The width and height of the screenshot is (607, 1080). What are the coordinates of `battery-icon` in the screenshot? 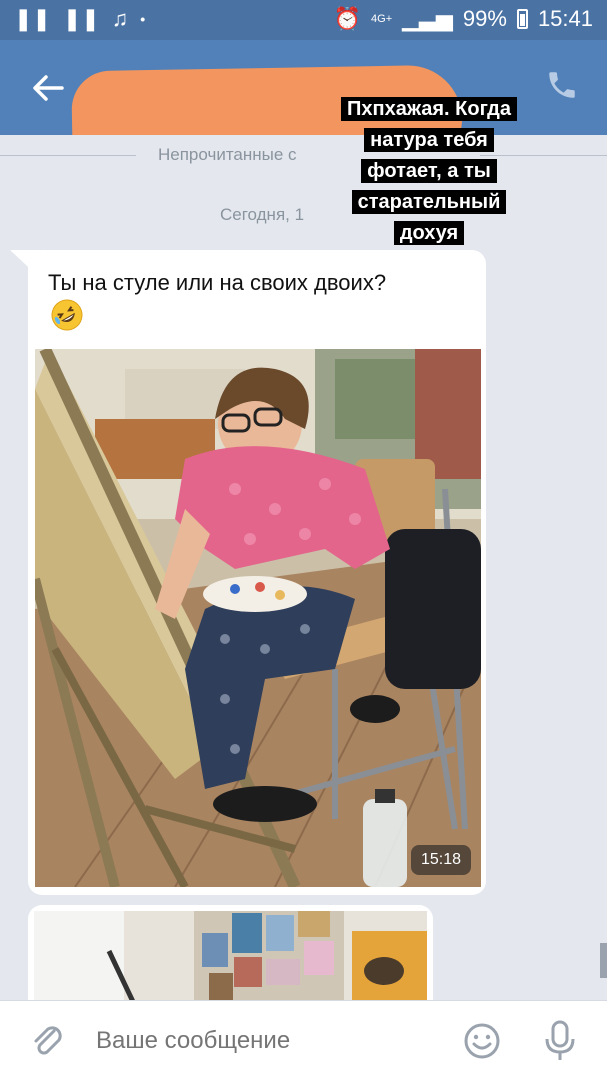 It's located at (522, 19).